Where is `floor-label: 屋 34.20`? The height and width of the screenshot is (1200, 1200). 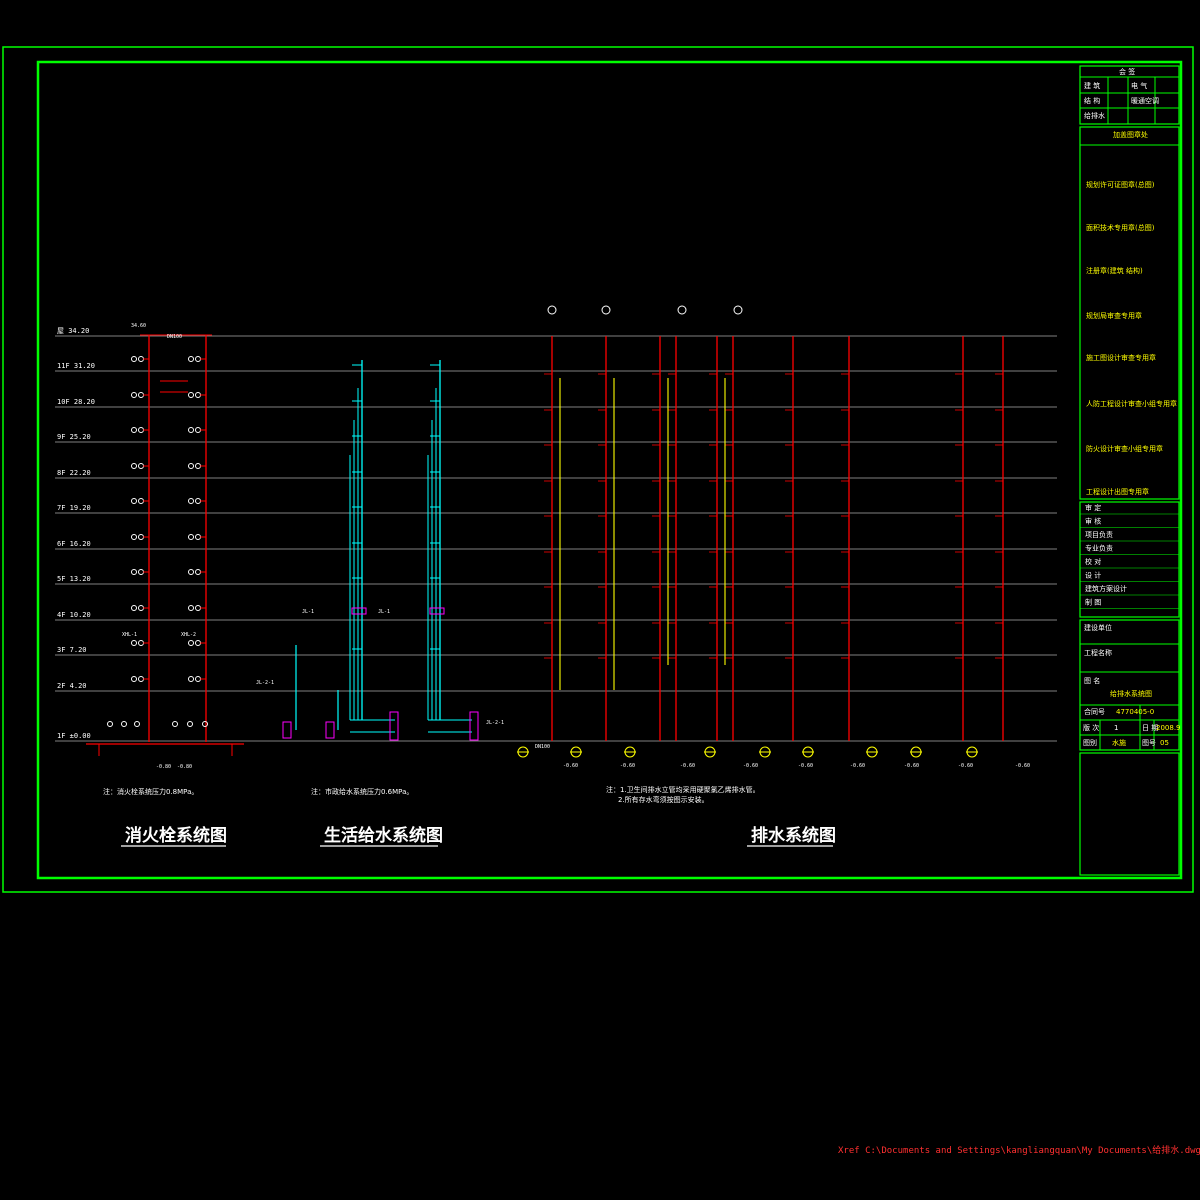
floor-label: 屋 34.20 is located at coordinates (73, 331).